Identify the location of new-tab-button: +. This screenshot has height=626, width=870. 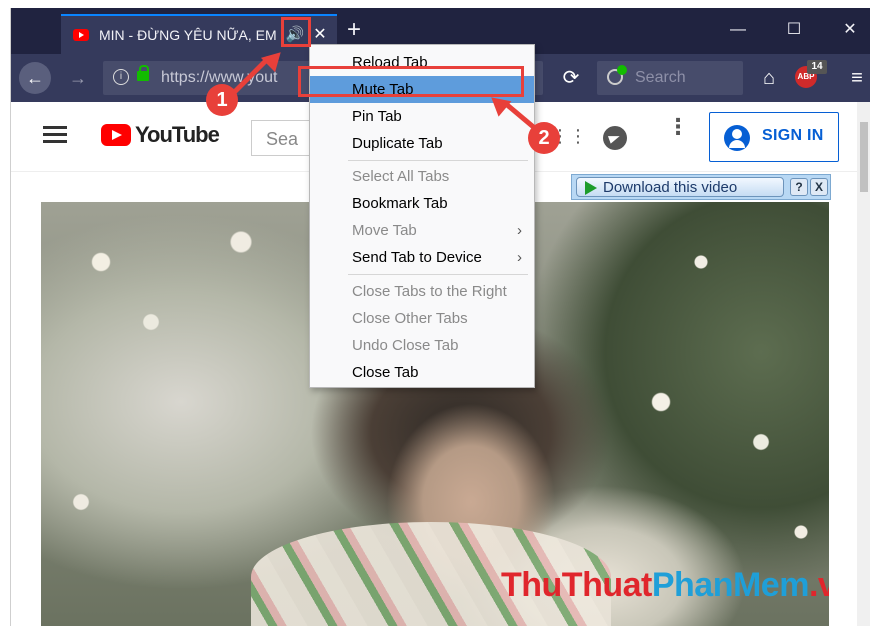
(354, 30).